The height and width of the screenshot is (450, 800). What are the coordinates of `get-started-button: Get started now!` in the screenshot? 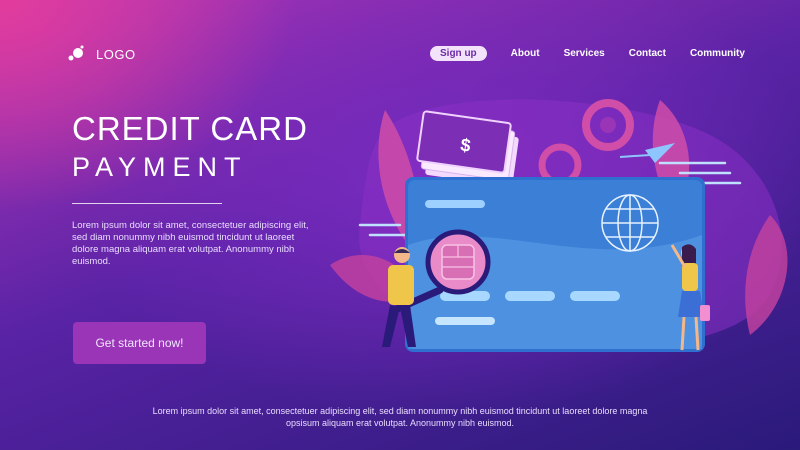 It's located at (139, 343).